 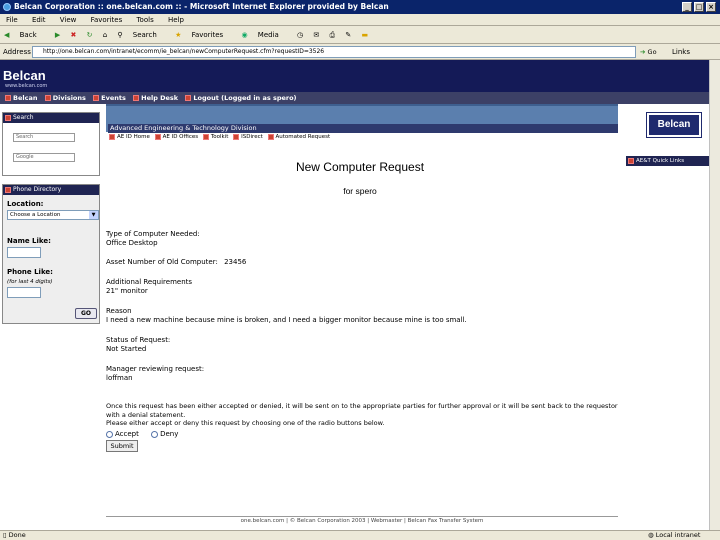 I want to click on go-button: ➔ Go, so click(x=652, y=52).